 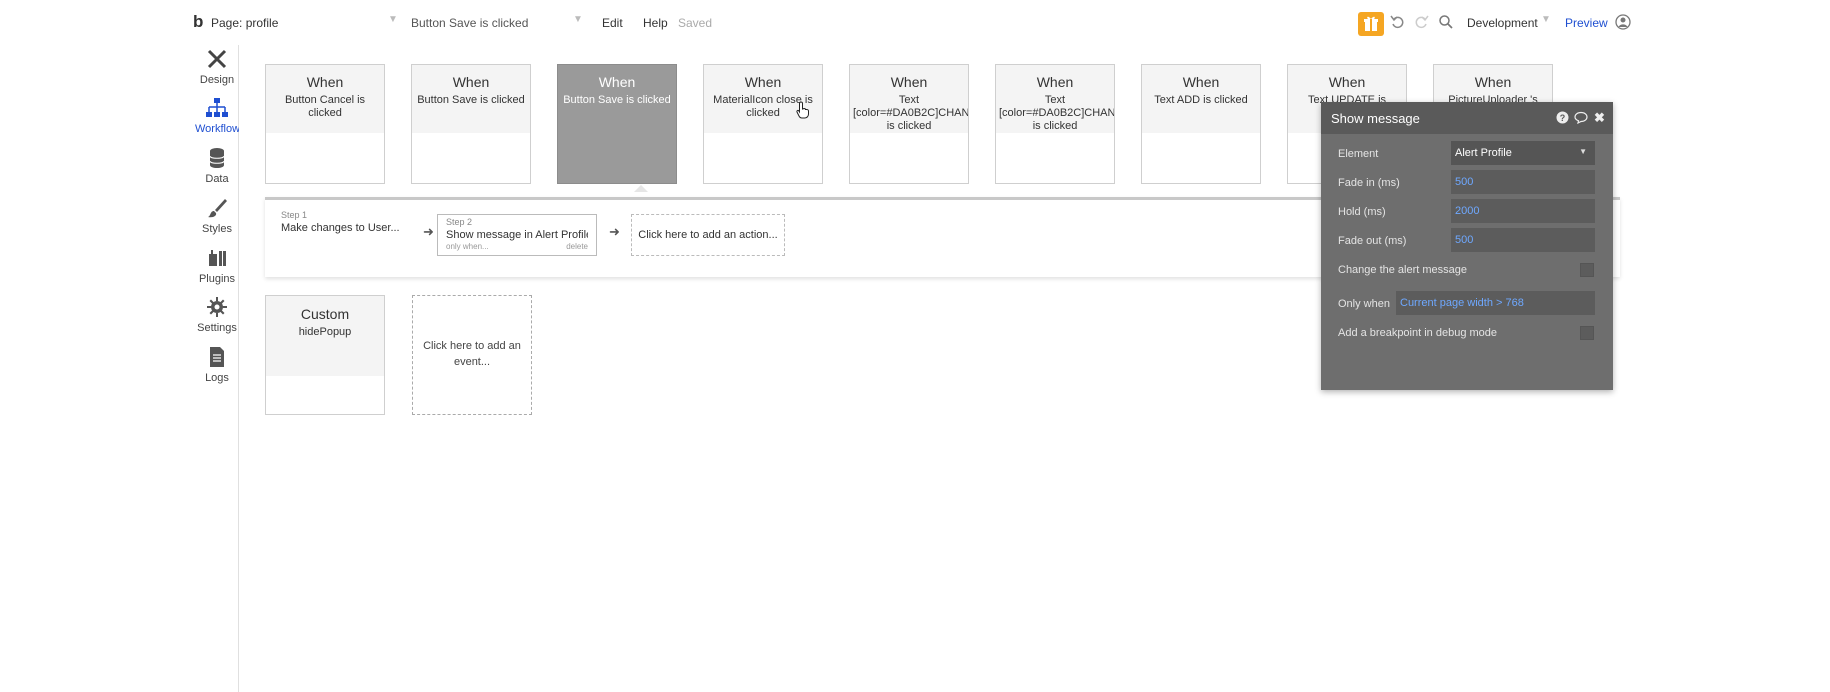 What do you see at coordinates (469, 23) in the screenshot?
I see `event-selector: Button Save is clicked` at bounding box center [469, 23].